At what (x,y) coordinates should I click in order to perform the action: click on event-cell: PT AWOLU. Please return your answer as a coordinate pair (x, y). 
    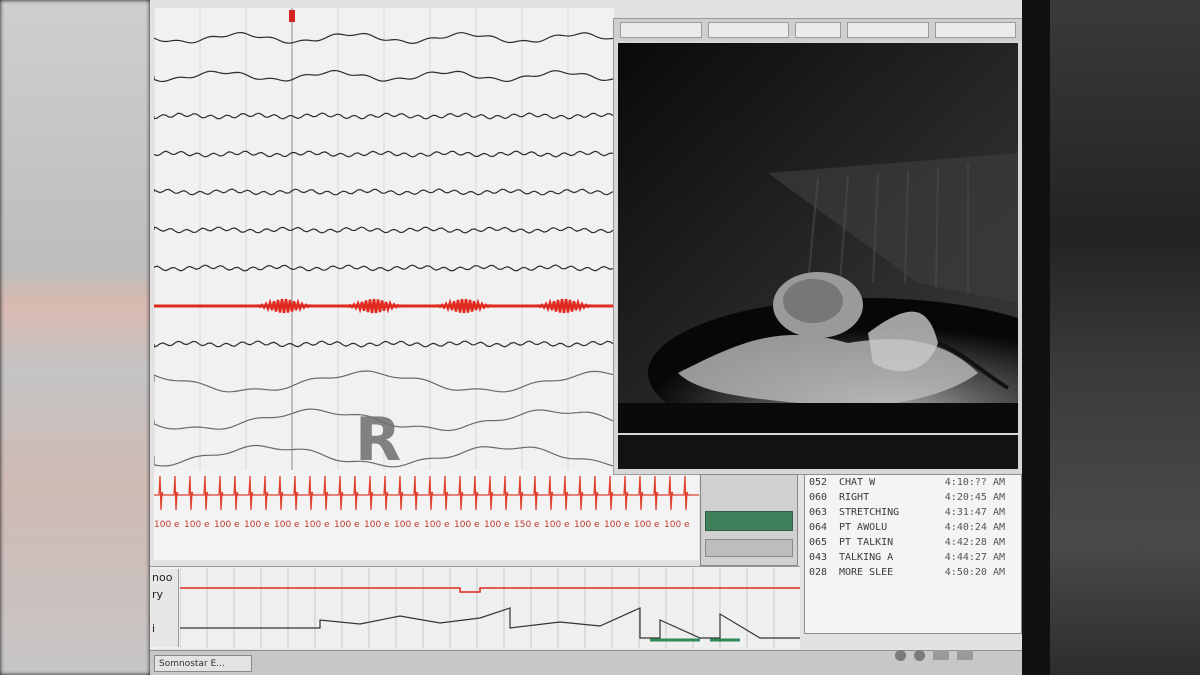
    Looking at the image, I should click on (863, 527).